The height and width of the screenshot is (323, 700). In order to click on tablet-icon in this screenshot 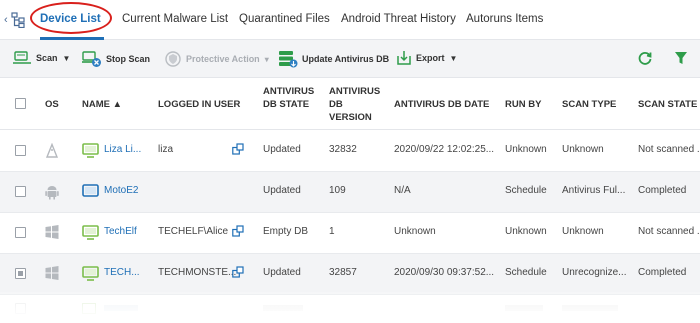, I will do `click(90, 193)`.